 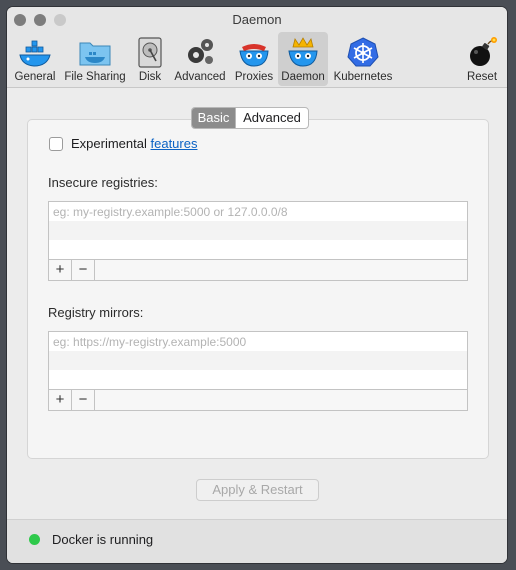 I want to click on experimental-text: Experimental, so click(x=109, y=143).